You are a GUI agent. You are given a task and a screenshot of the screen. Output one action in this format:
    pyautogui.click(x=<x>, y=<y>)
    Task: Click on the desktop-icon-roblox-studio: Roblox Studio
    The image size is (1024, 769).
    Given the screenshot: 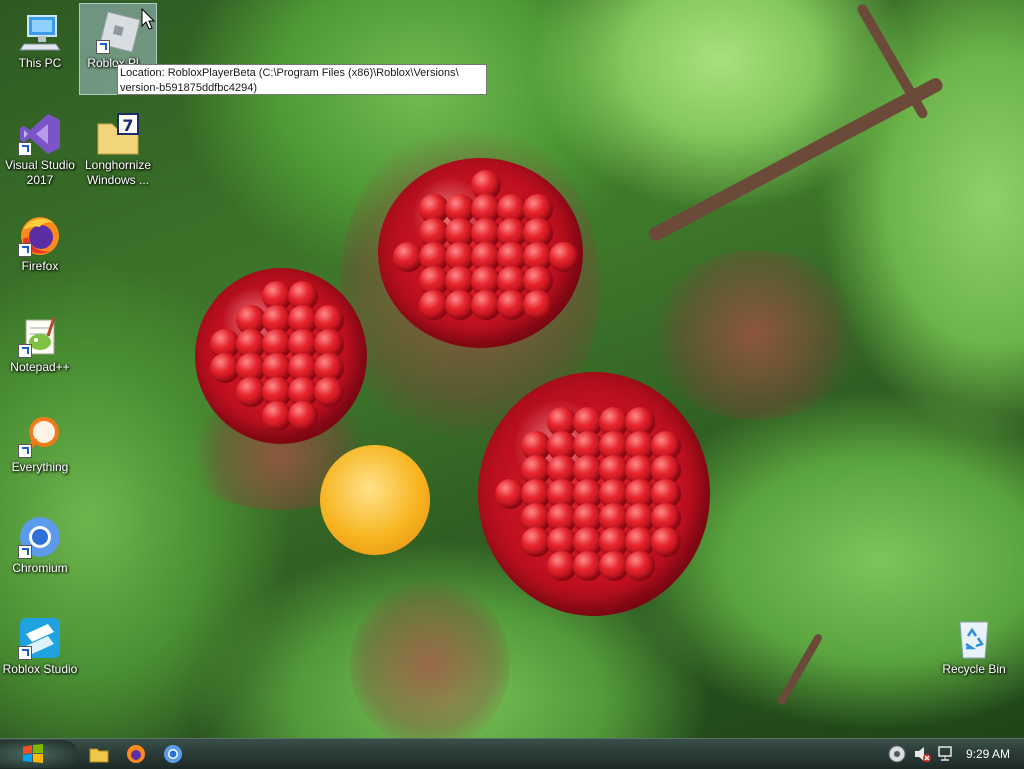 What is the action you would take?
    pyautogui.click(x=40, y=655)
    